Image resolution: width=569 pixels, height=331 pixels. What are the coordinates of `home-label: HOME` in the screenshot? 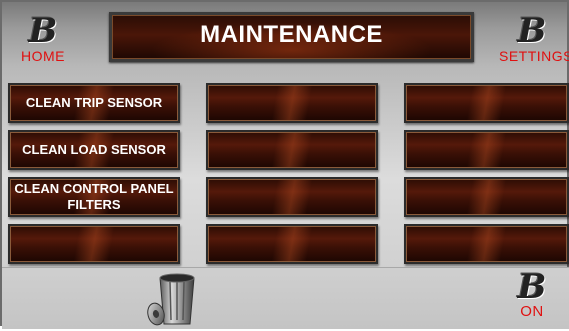 It's located at (43, 56).